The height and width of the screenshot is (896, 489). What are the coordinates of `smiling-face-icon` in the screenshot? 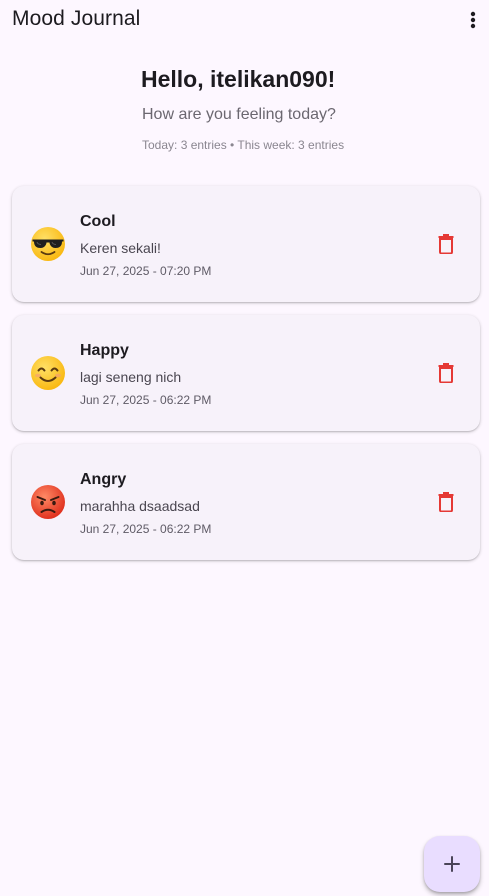 It's located at (48, 373).